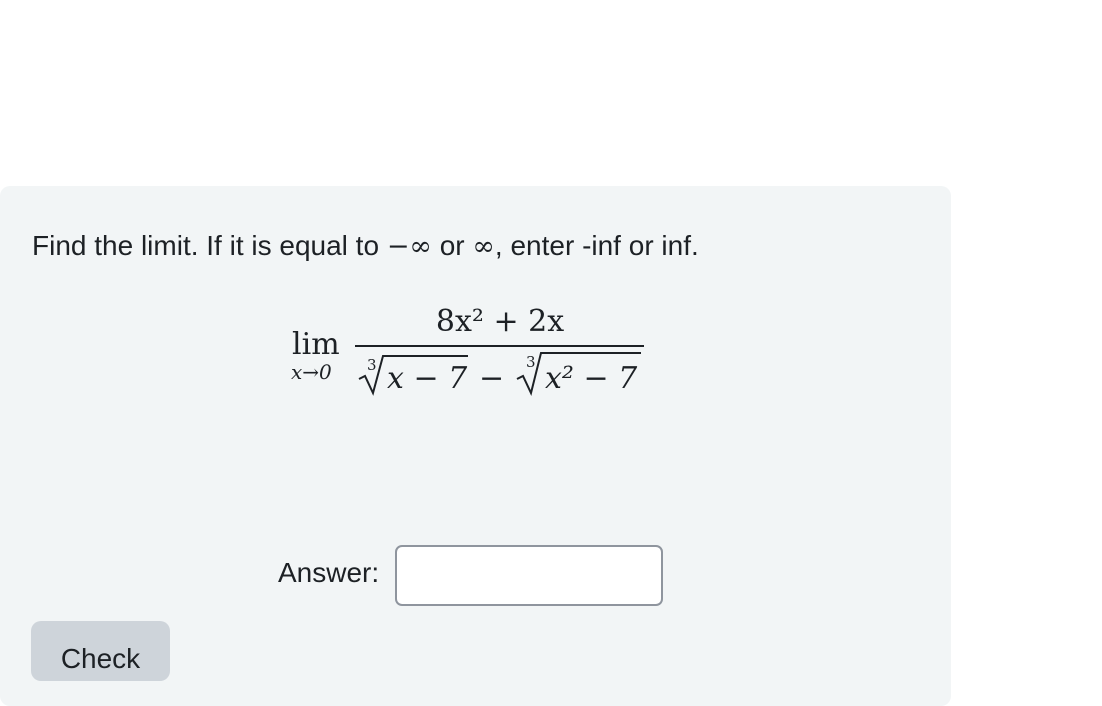 The width and height of the screenshot is (1102, 706). What do you see at coordinates (329, 572) in the screenshot?
I see `answer-label: Answer:` at bounding box center [329, 572].